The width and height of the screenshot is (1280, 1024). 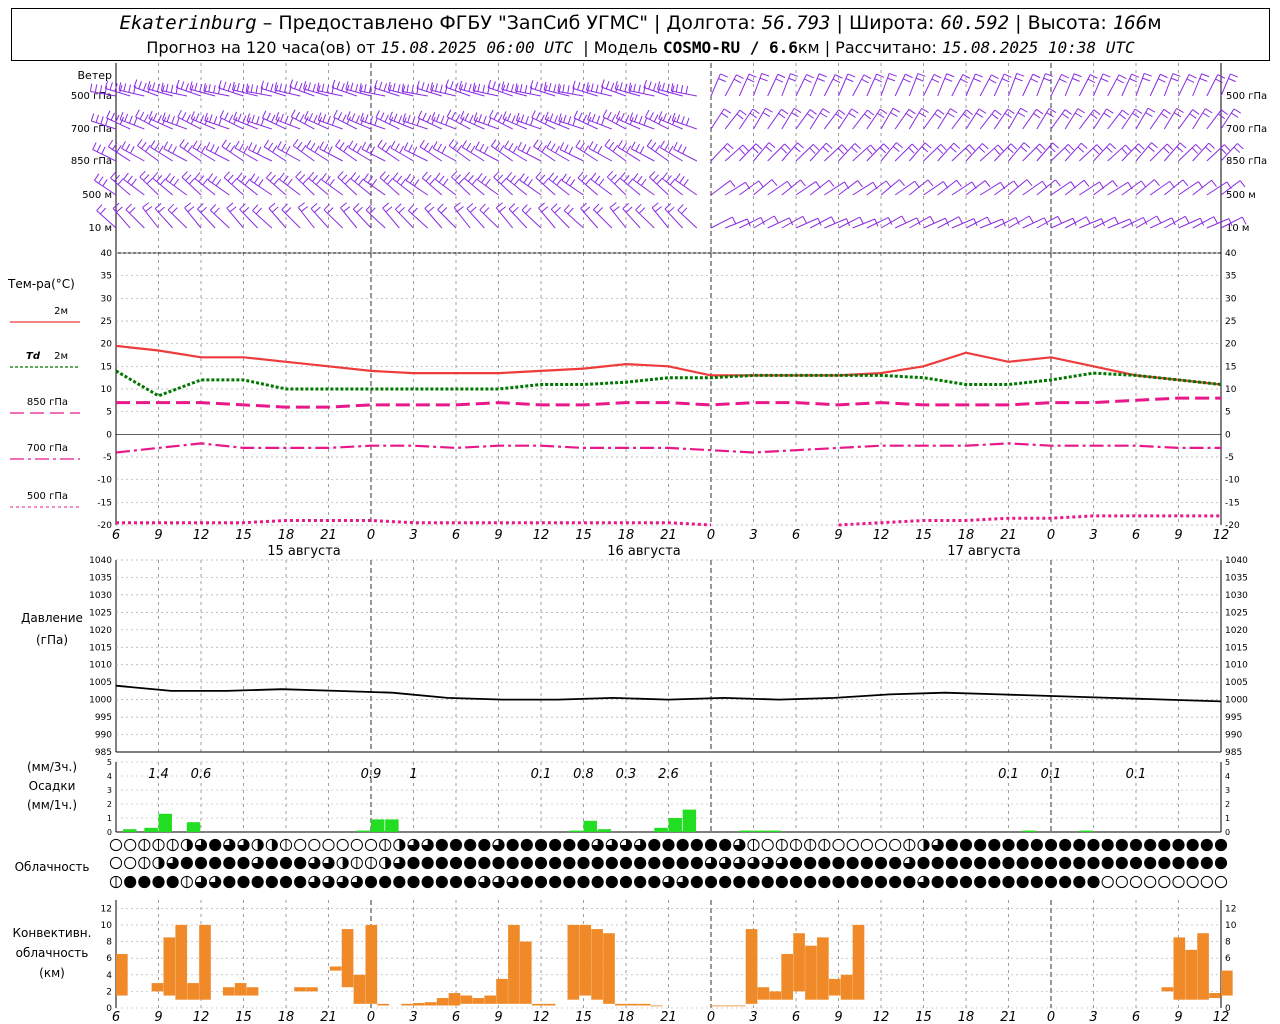 What do you see at coordinates (1236, 701) in the screenshot?
I see `pressure-ytick-right: 1000` at bounding box center [1236, 701].